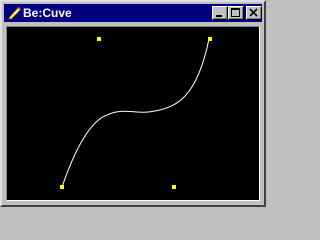  I want to click on maximize-button, so click(236, 13).